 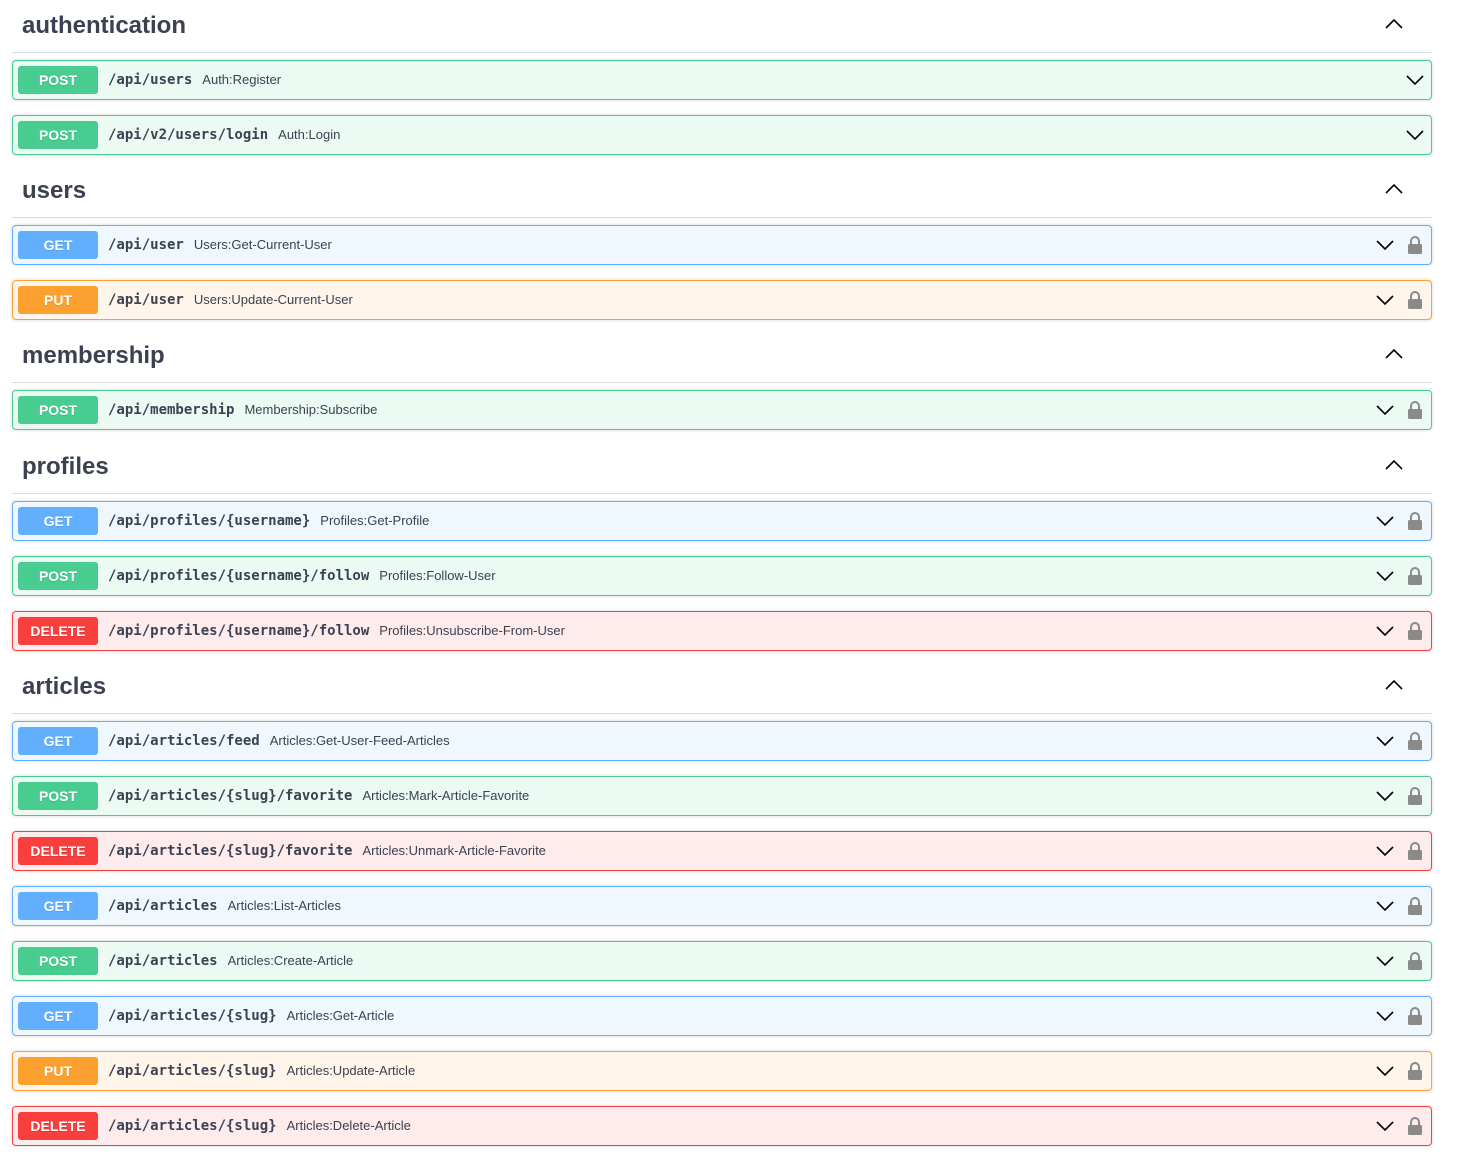 I want to click on operation-summary-row: /api/user Users:Update-Current-User, so click(x=230, y=300).